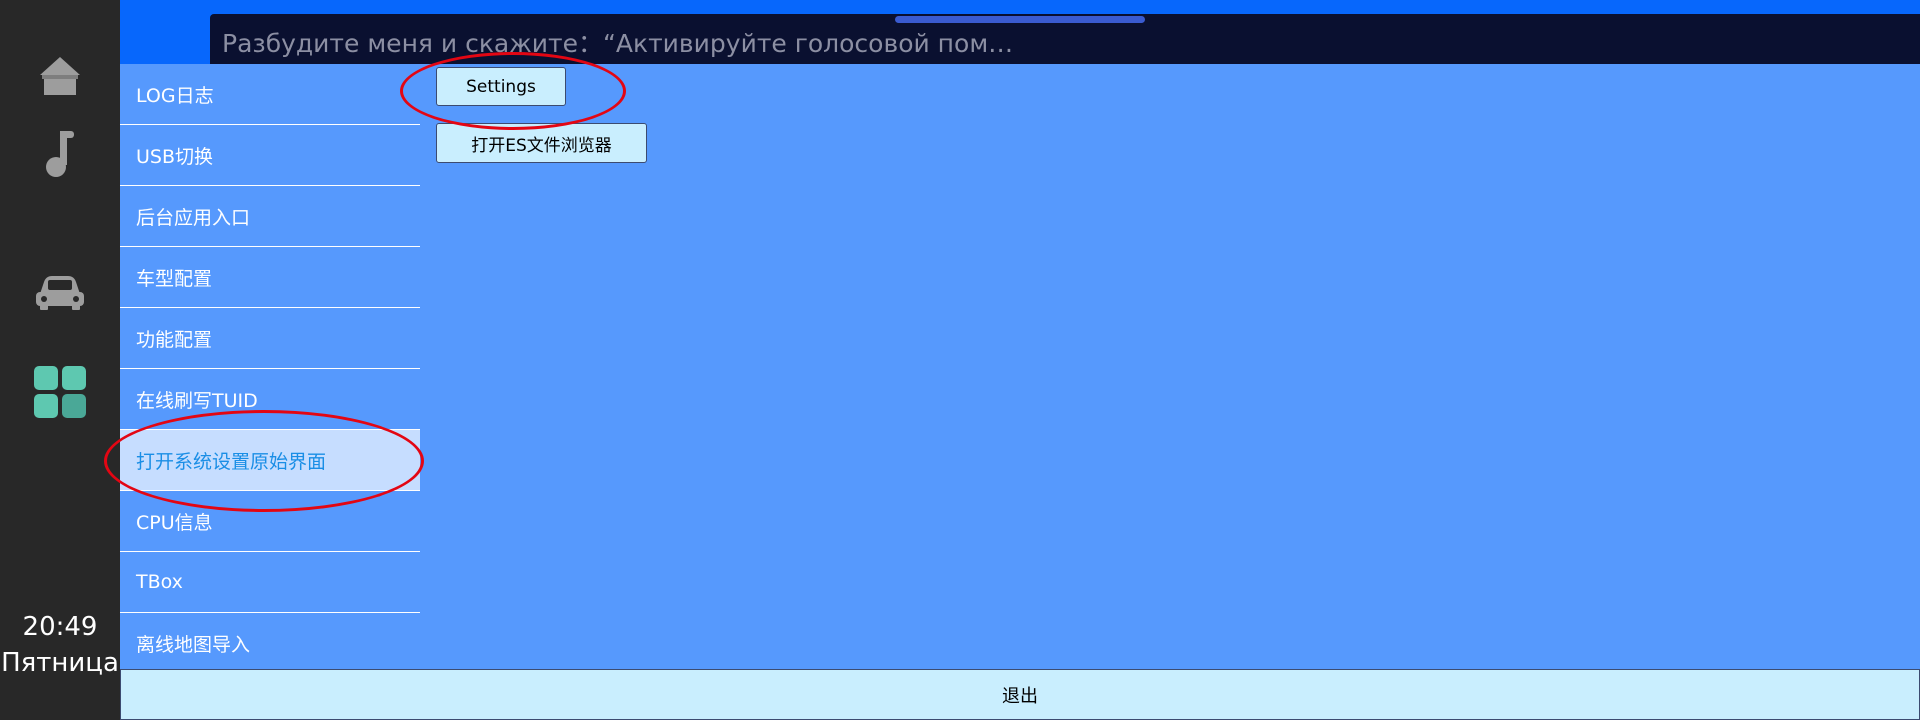  Describe the element at coordinates (60, 663) in the screenshot. I see `clock-day: Пятница` at that location.